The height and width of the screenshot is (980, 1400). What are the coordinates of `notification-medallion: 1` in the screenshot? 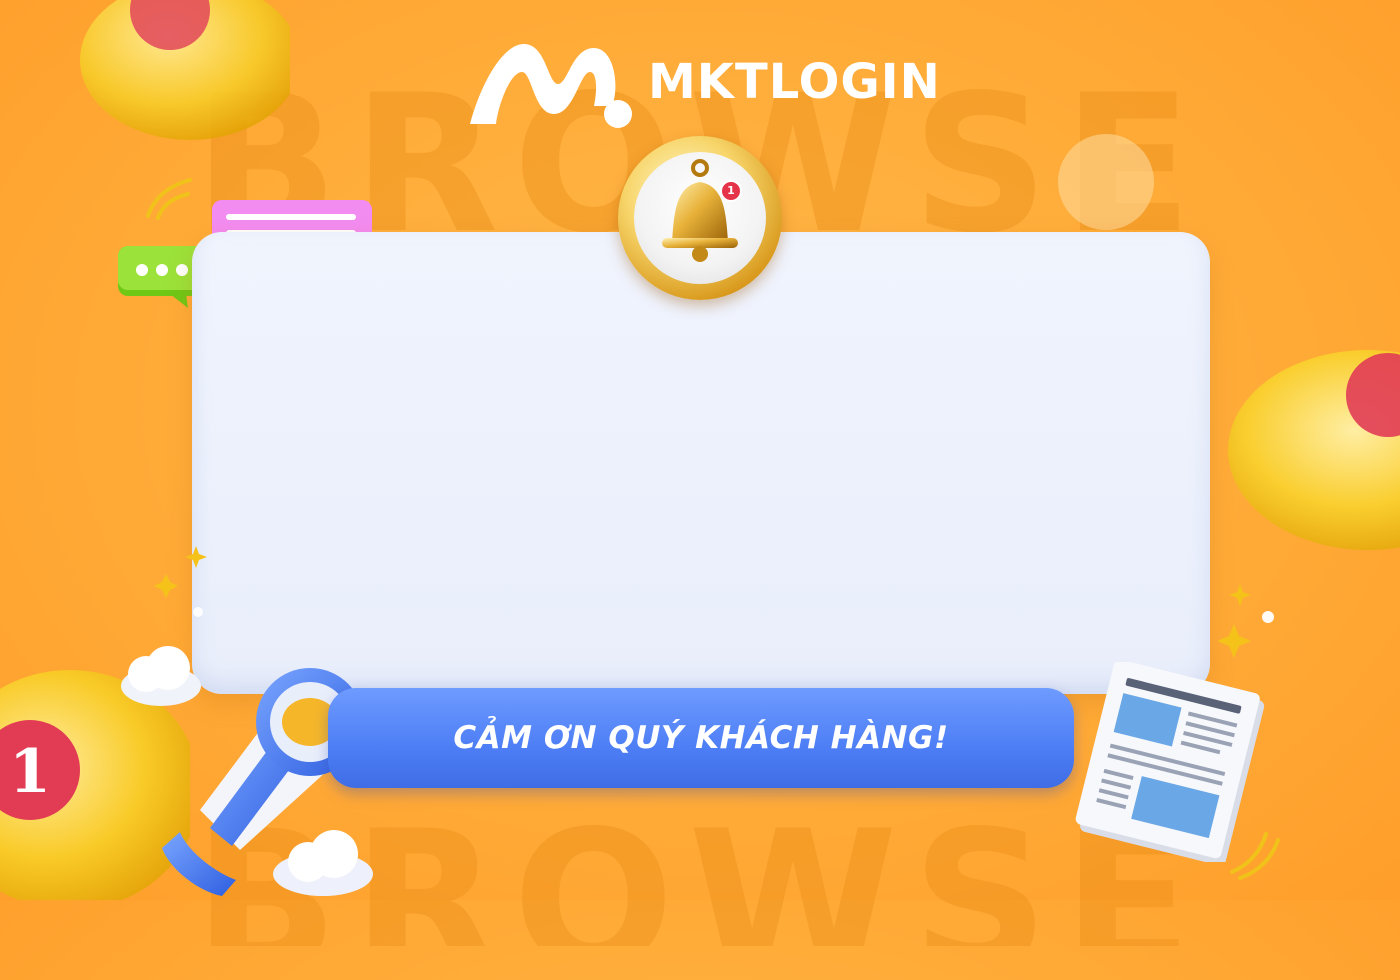 It's located at (700, 218).